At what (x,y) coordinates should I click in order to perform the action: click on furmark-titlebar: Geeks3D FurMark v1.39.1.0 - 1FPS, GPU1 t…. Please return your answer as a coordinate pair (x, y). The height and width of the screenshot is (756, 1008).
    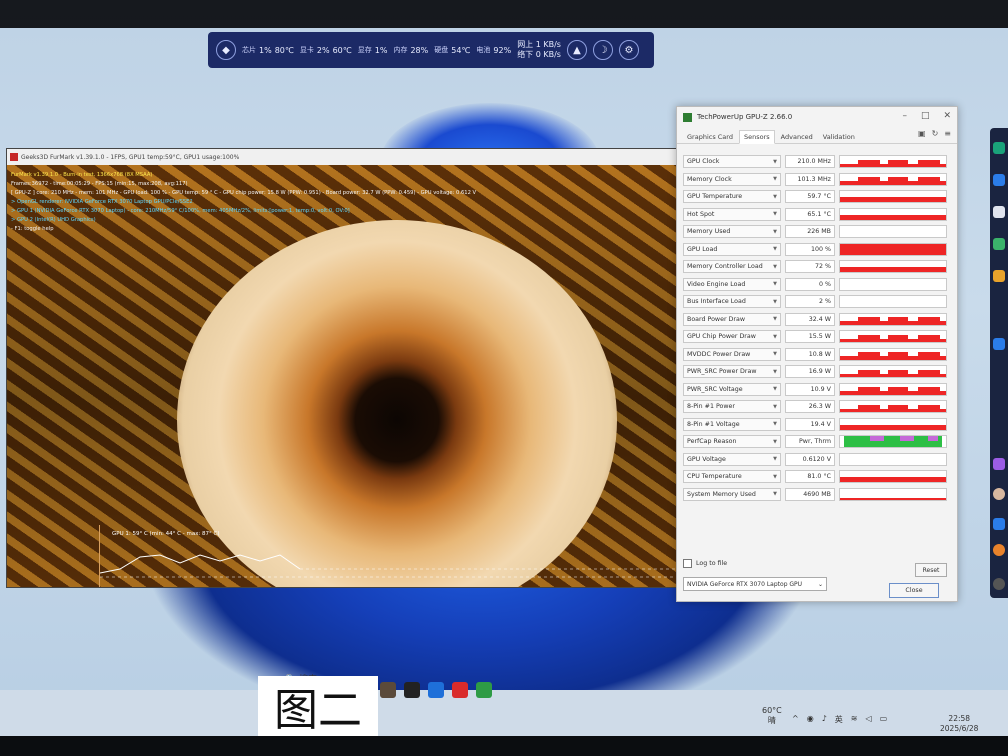
    Looking at the image, I should click on (356, 157).